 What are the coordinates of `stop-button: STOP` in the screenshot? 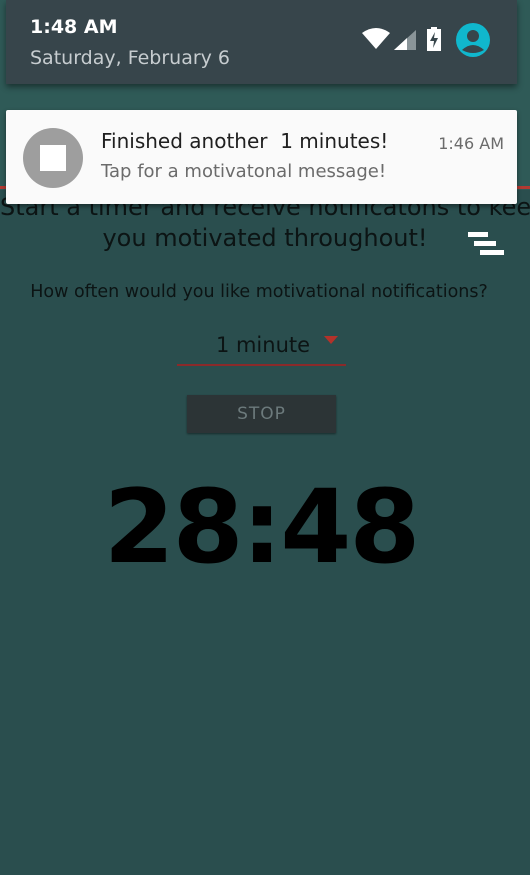 It's located at (261, 414).